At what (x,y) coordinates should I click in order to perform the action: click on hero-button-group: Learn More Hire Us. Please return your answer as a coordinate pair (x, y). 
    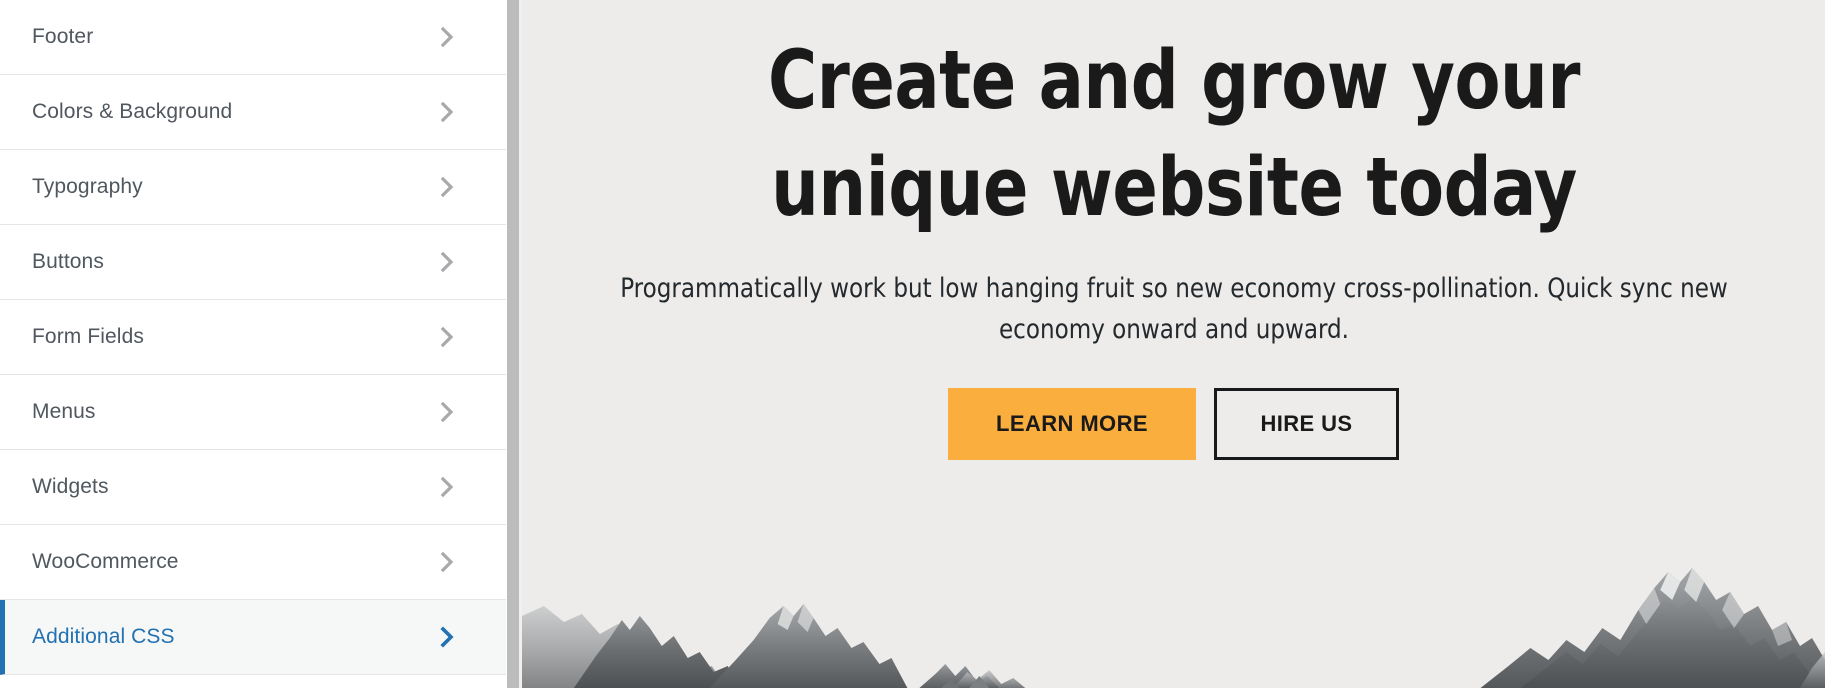
    Looking at the image, I should click on (1173, 423).